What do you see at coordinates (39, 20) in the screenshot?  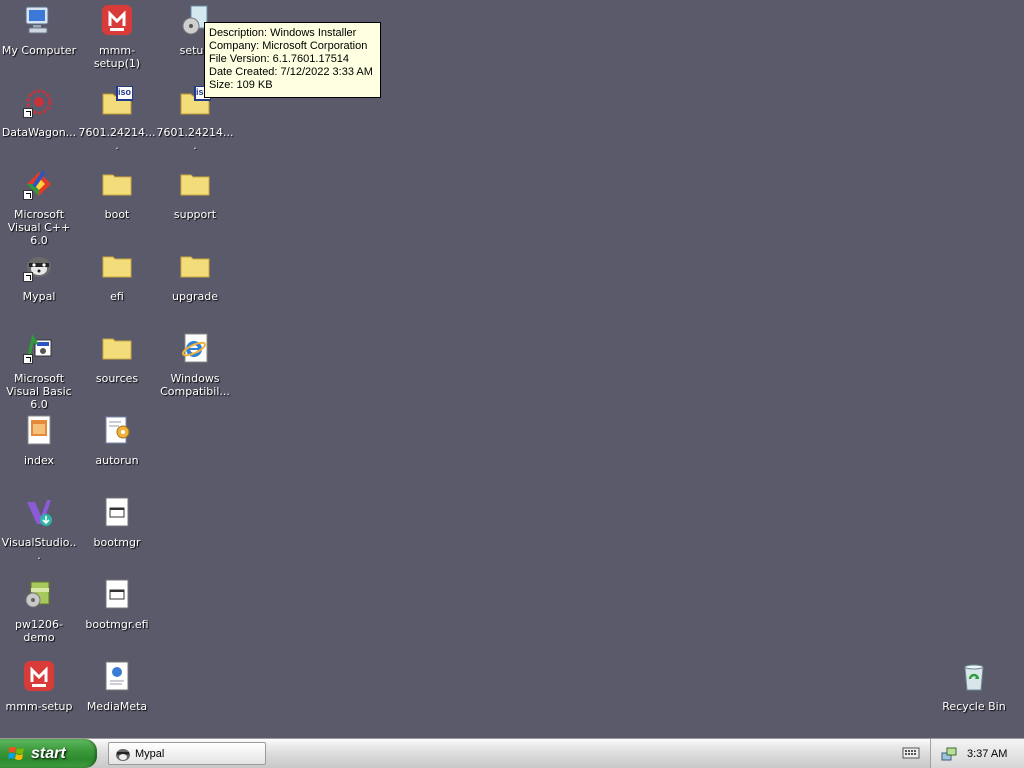 I see `computer-icon` at bounding box center [39, 20].